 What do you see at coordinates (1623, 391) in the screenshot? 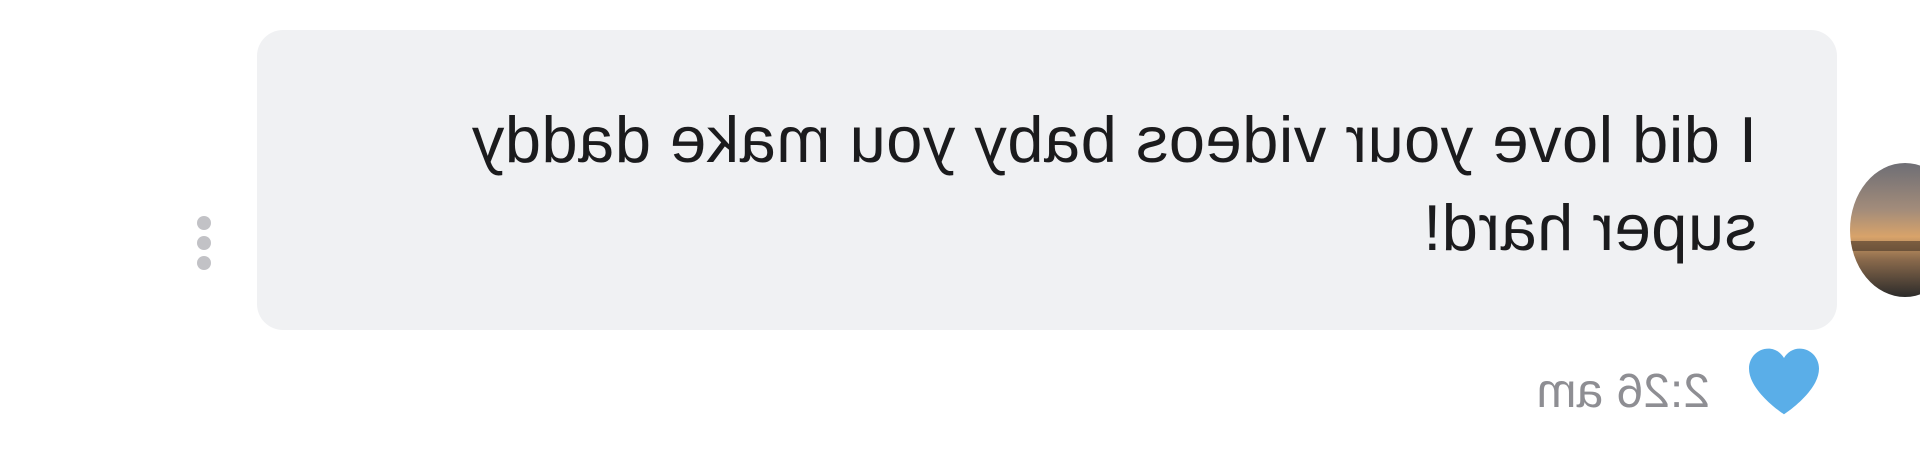
I see `message-timestamp: 2:26 am` at bounding box center [1623, 391].